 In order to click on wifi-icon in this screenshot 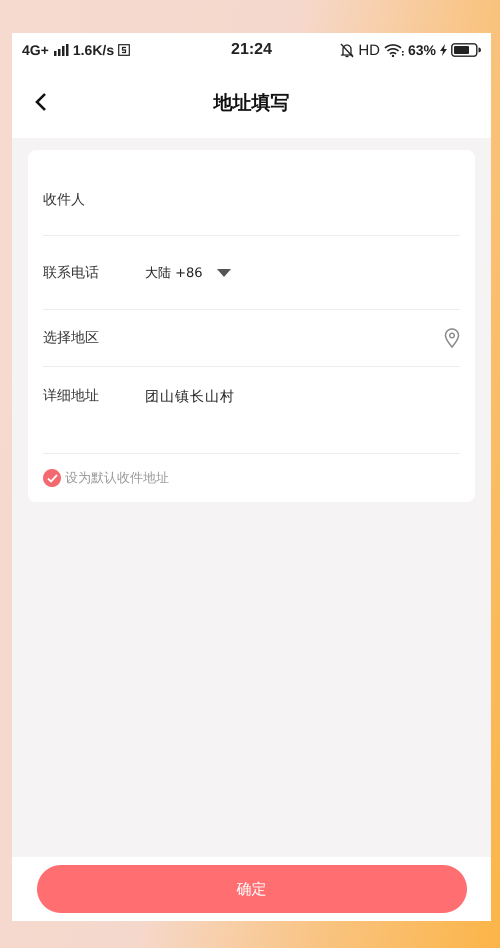, I will do `click(394, 50)`.